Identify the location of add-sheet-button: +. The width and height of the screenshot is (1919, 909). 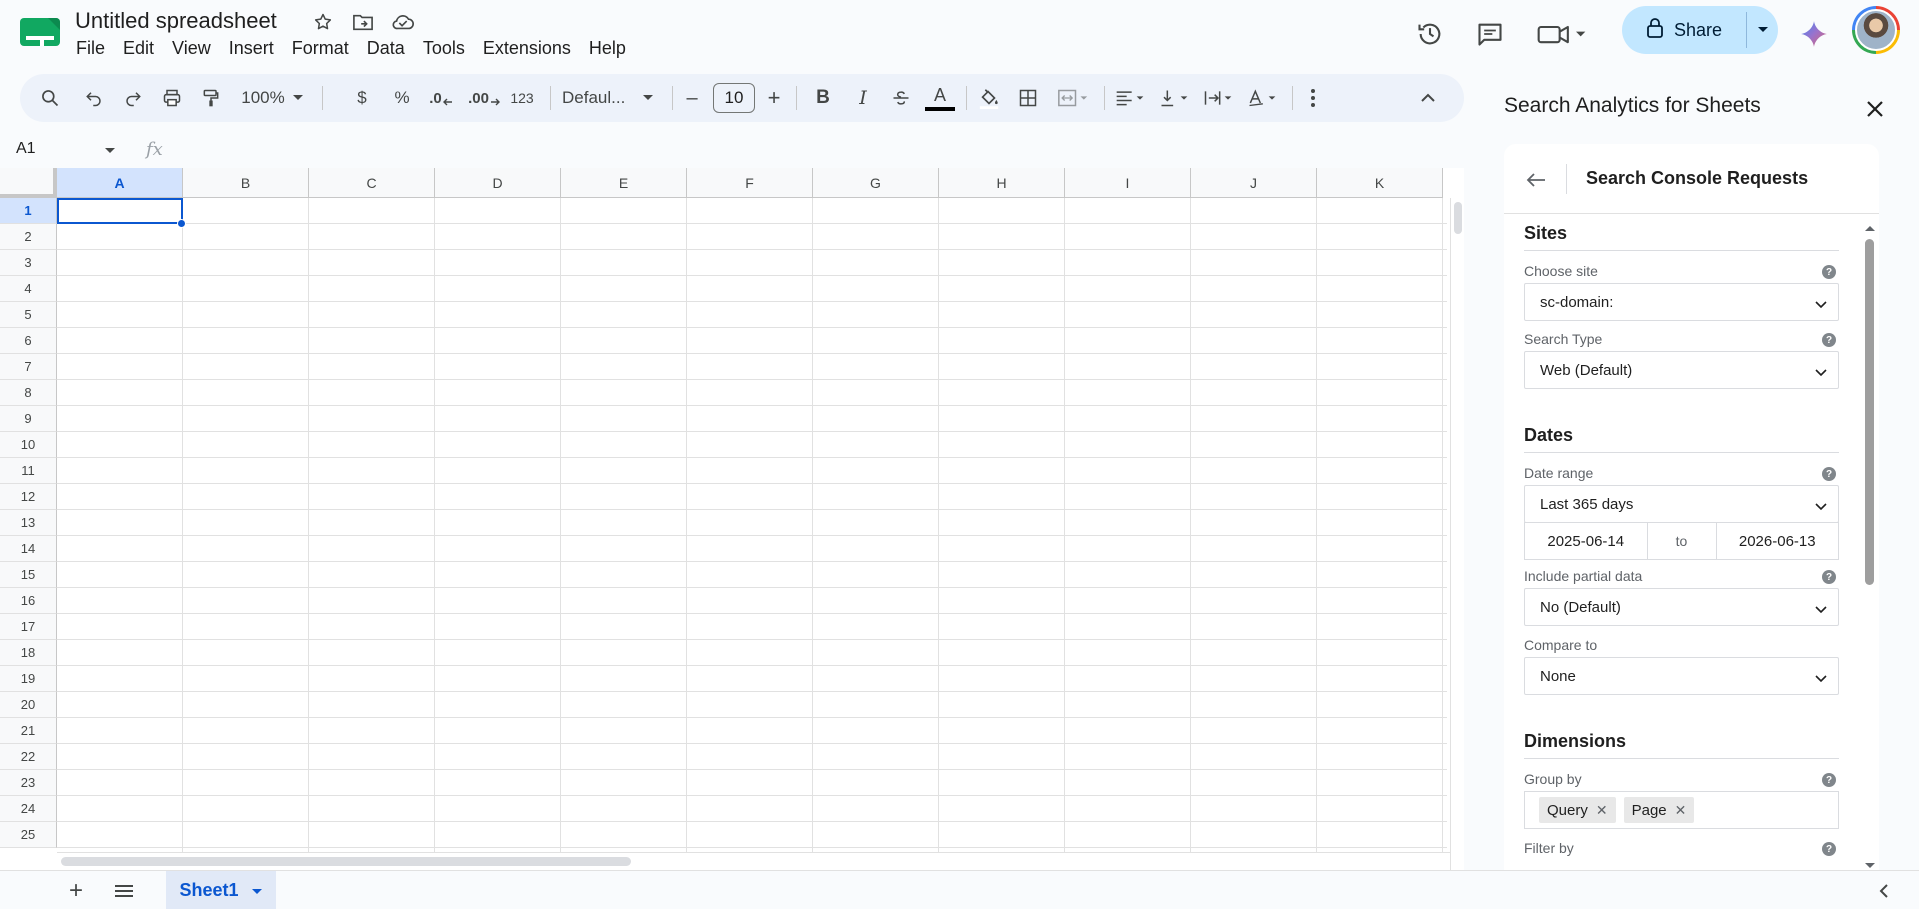
(76, 891).